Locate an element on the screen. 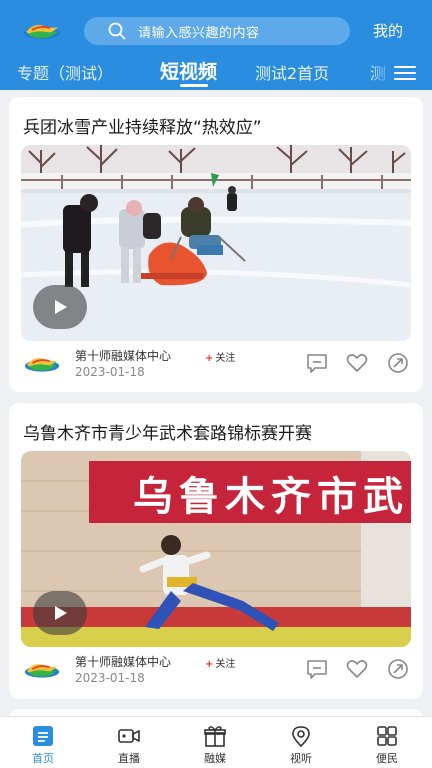 The height and width of the screenshot is (768, 432). nav-label: 首页 is located at coordinates (43, 758).